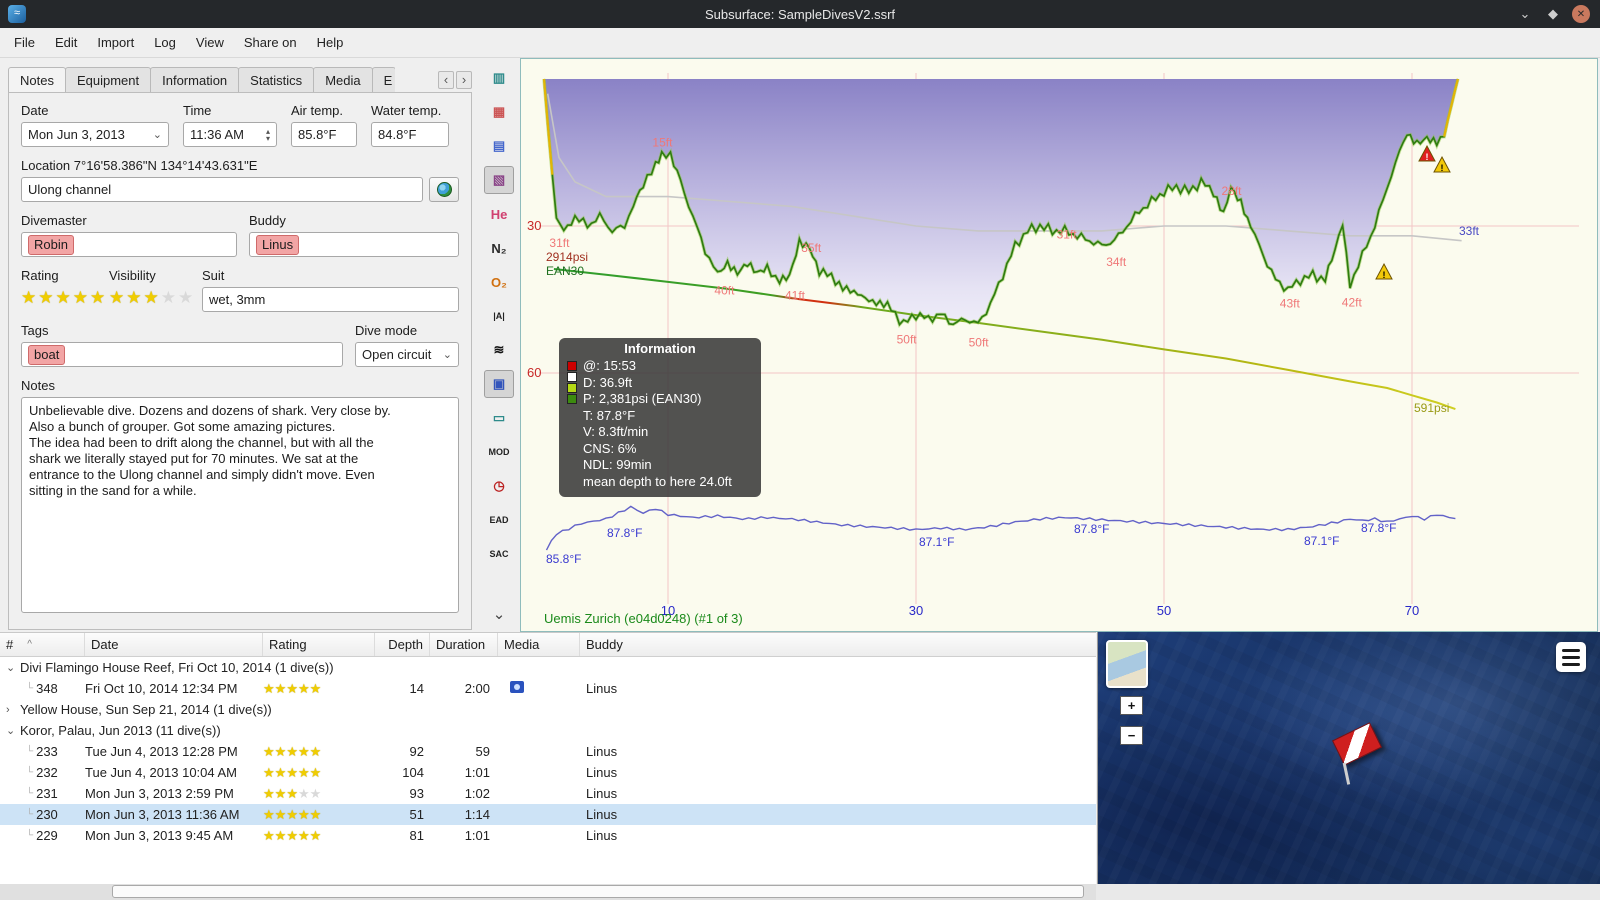 This screenshot has height=900, width=1600. Describe the element at coordinates (402, 644) in the screenshot. I see `column-header-depth: Depth` at that location.